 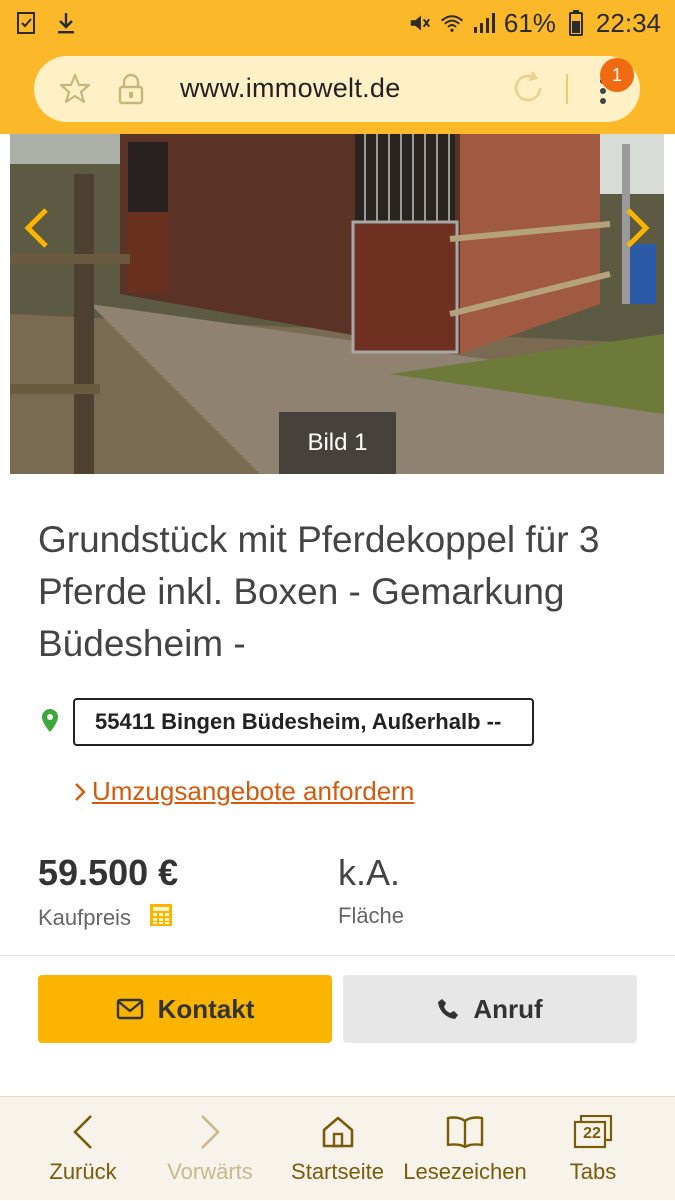 What do you see at coordinates (592, 1133) in the screenshot?
I see `tabs-count: 22` at bounding box center [592, 1133].